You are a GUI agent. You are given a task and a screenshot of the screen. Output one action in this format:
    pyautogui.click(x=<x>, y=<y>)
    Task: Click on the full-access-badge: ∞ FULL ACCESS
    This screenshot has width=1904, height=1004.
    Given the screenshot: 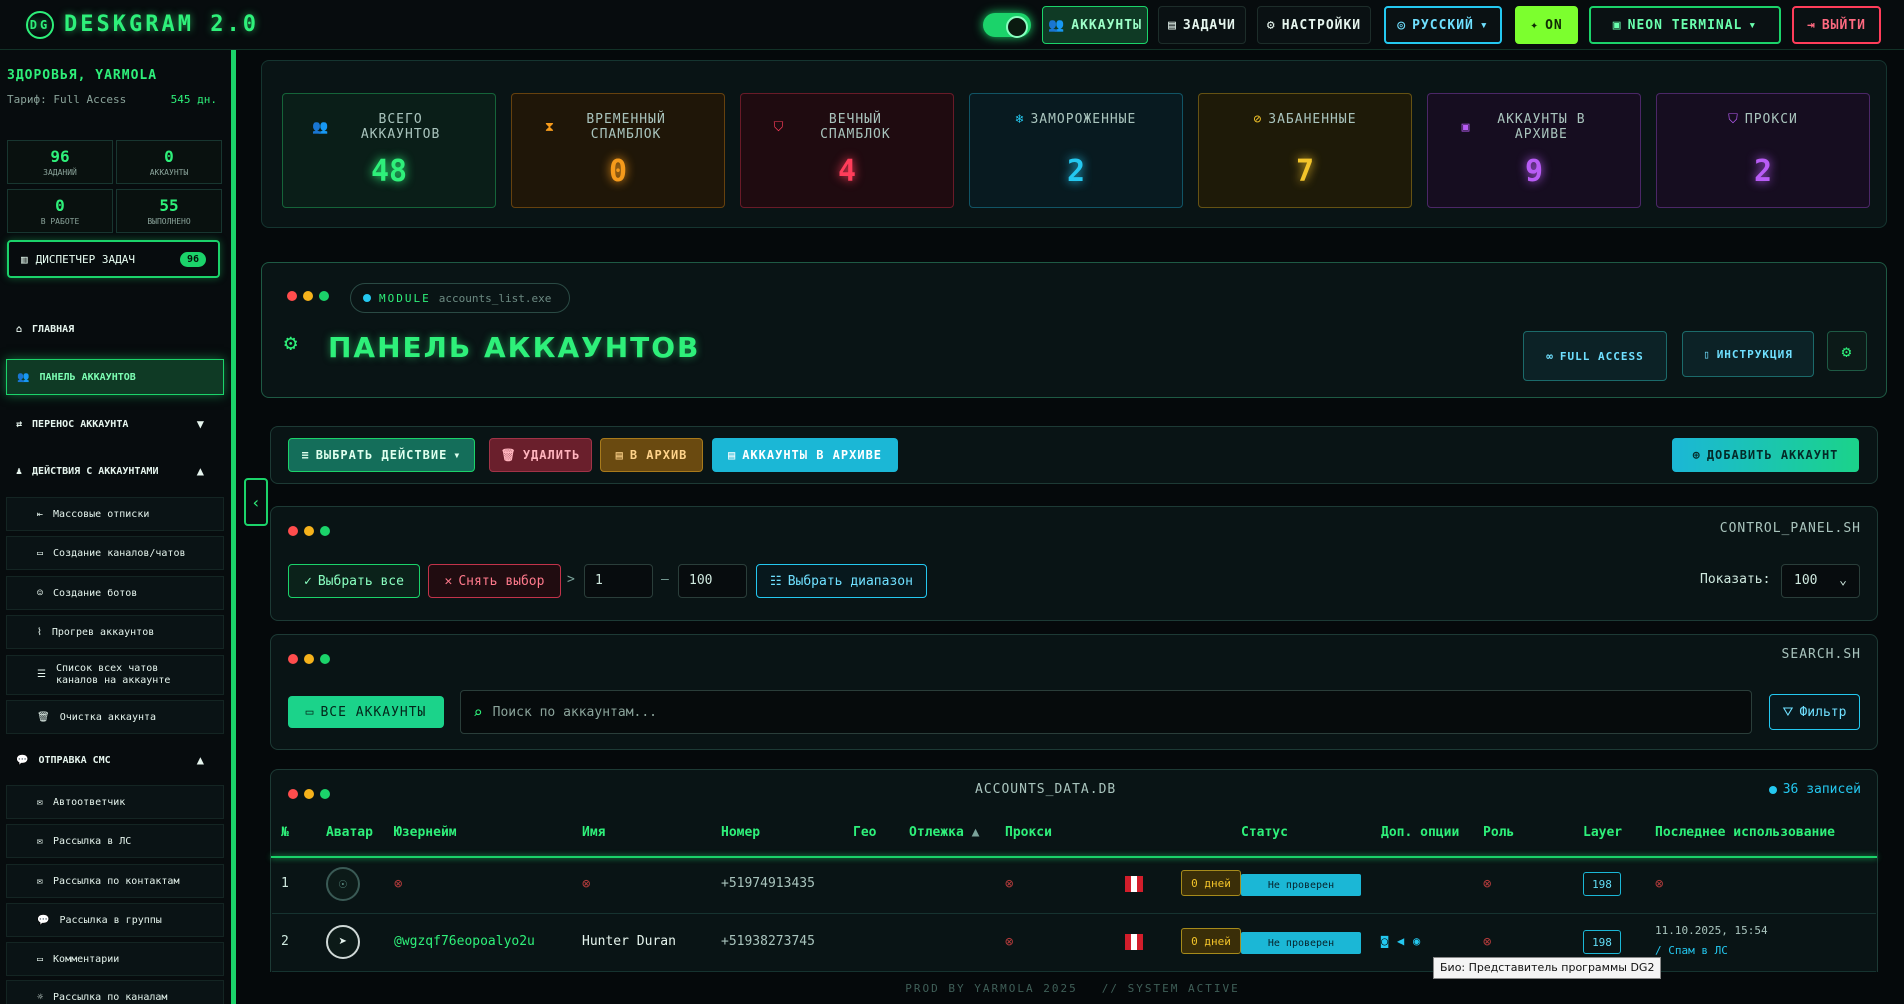 What is the action you would take?
    pyautogui.click(x=1595, y=356)
    